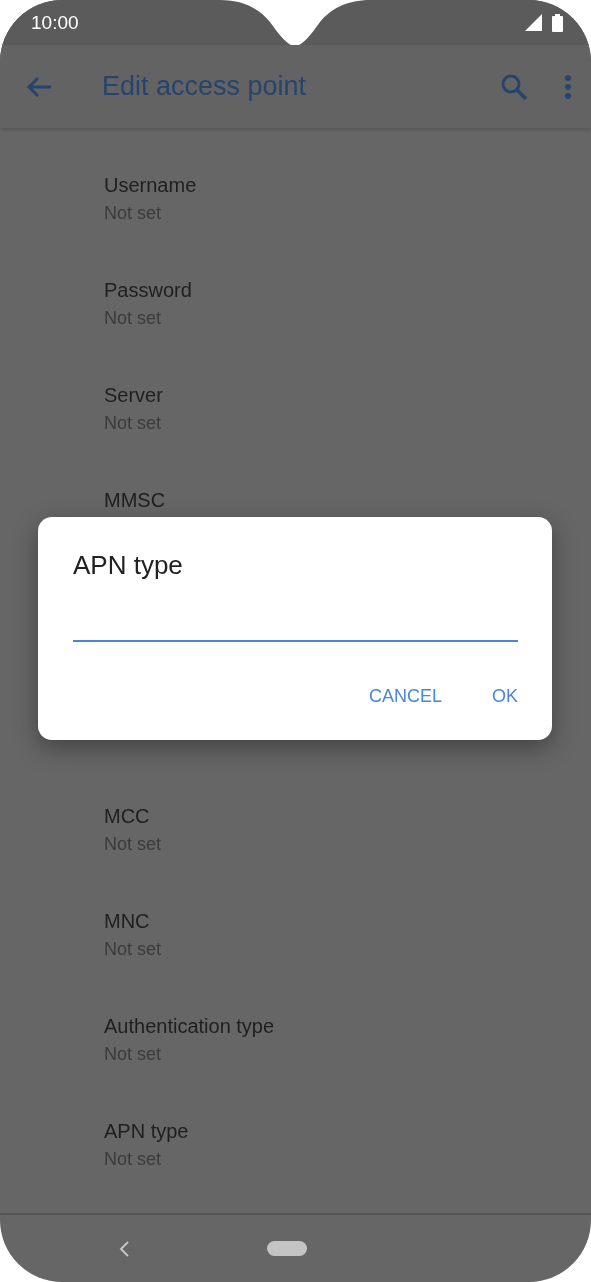 Image resolution: width=591 pixels, height=1282 pixels. Describe the element at coordinates (55, 22) in the screenshot. I see `status-time: 10:00` at that location.